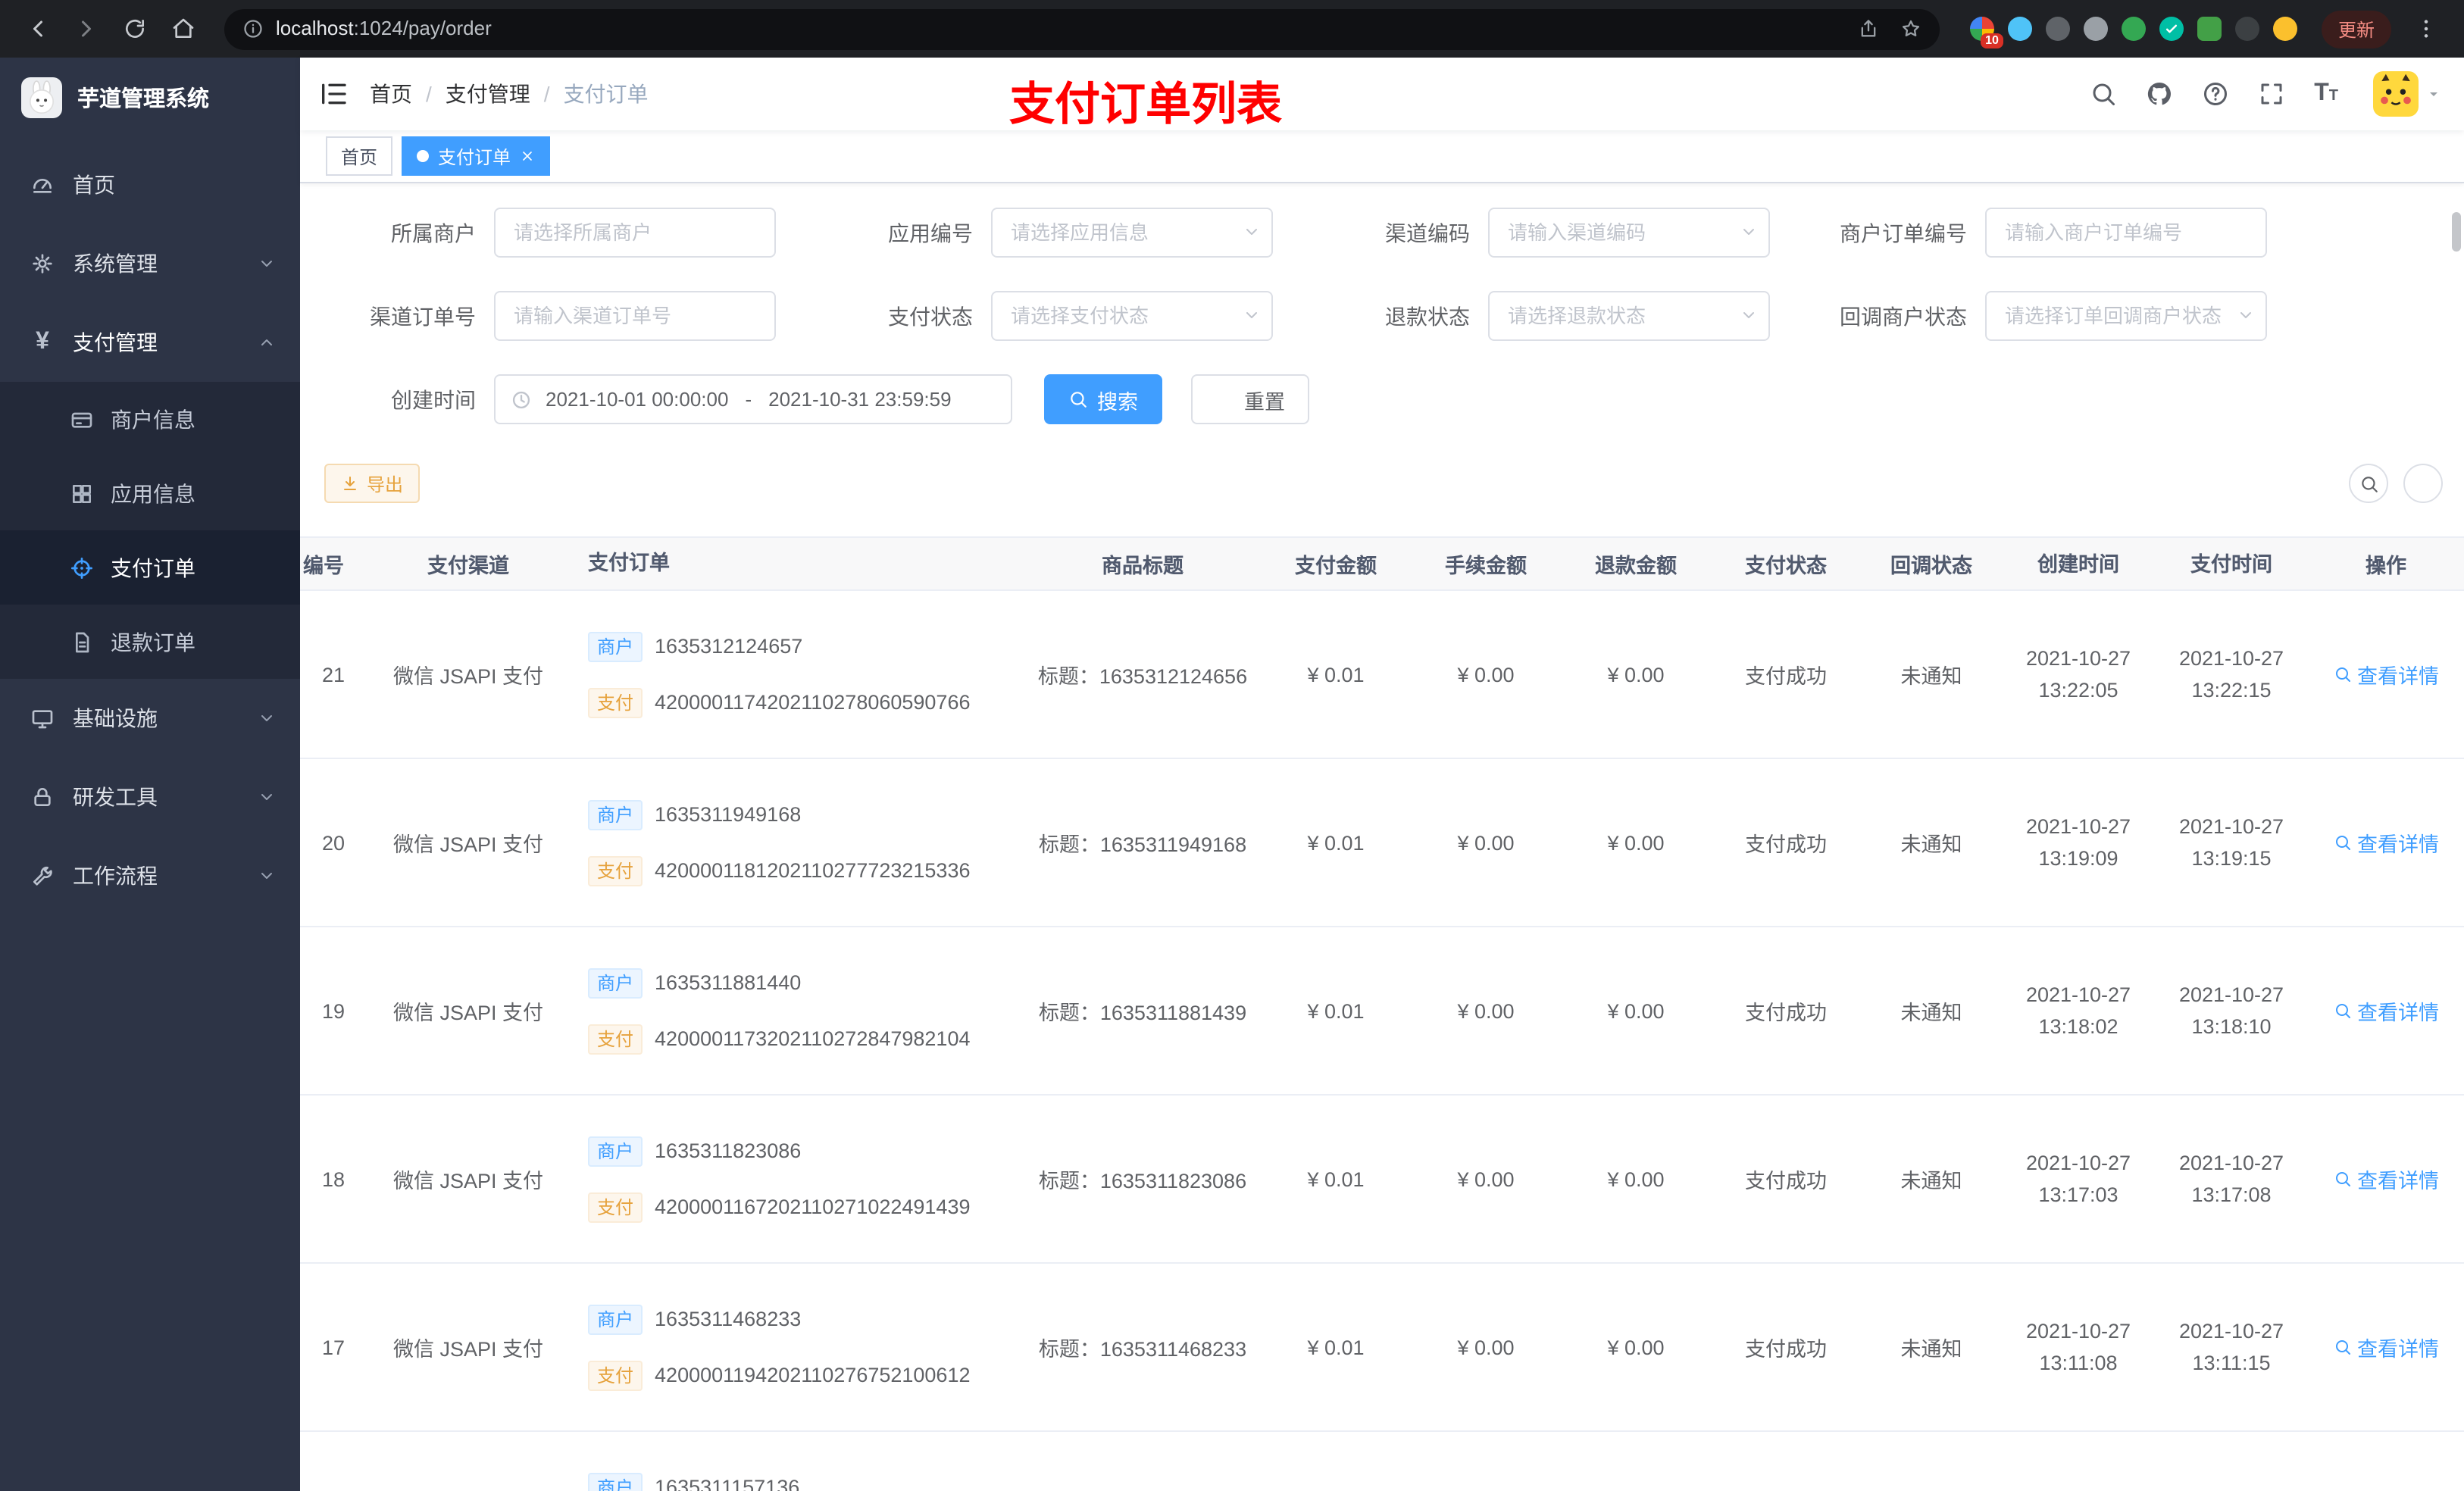 This screenshot has height=1491, width=2464. What do you see at coordinates (1986, 32) in the screenshot?
I see `extension-icon-multicolor: 10` at bounding box center [1986, 32].